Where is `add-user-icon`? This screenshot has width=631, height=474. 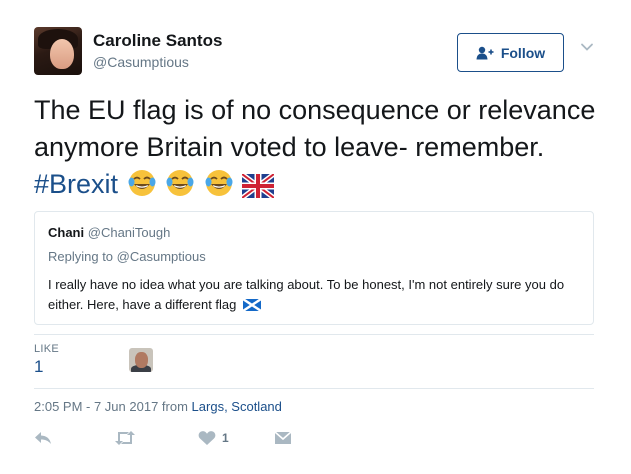
add-user-icon is located at coordinates (485, 52).